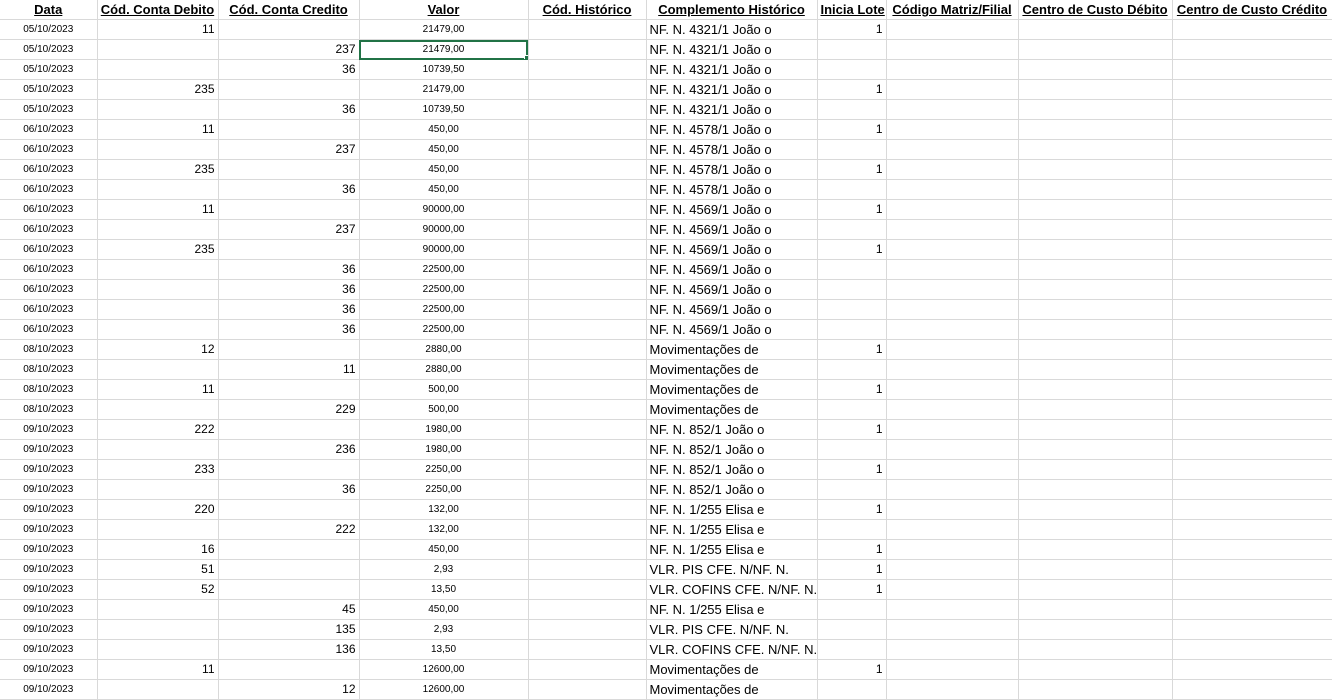  Describe the element at coordinates (732, 649) in the screenshot. I see `cell-complemento-historico: VLR. COFINS CFE. N/NF. N.` at that location.